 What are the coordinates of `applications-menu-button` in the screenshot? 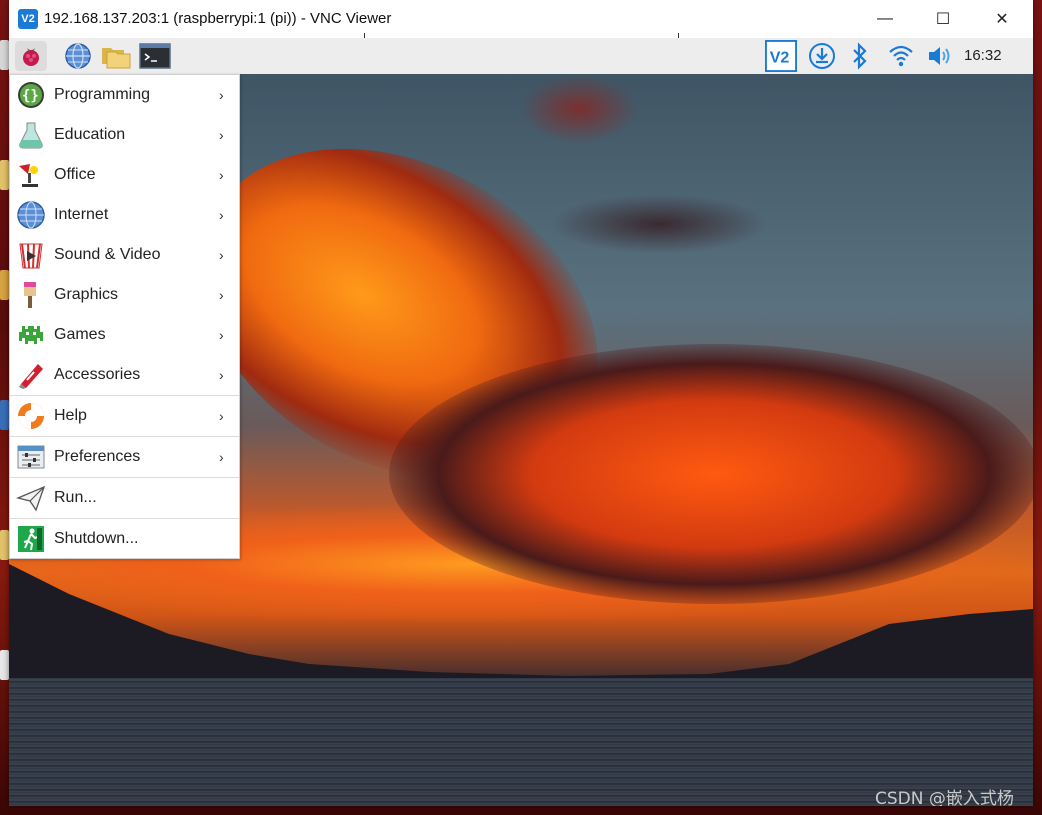 It's located at (31, 56).